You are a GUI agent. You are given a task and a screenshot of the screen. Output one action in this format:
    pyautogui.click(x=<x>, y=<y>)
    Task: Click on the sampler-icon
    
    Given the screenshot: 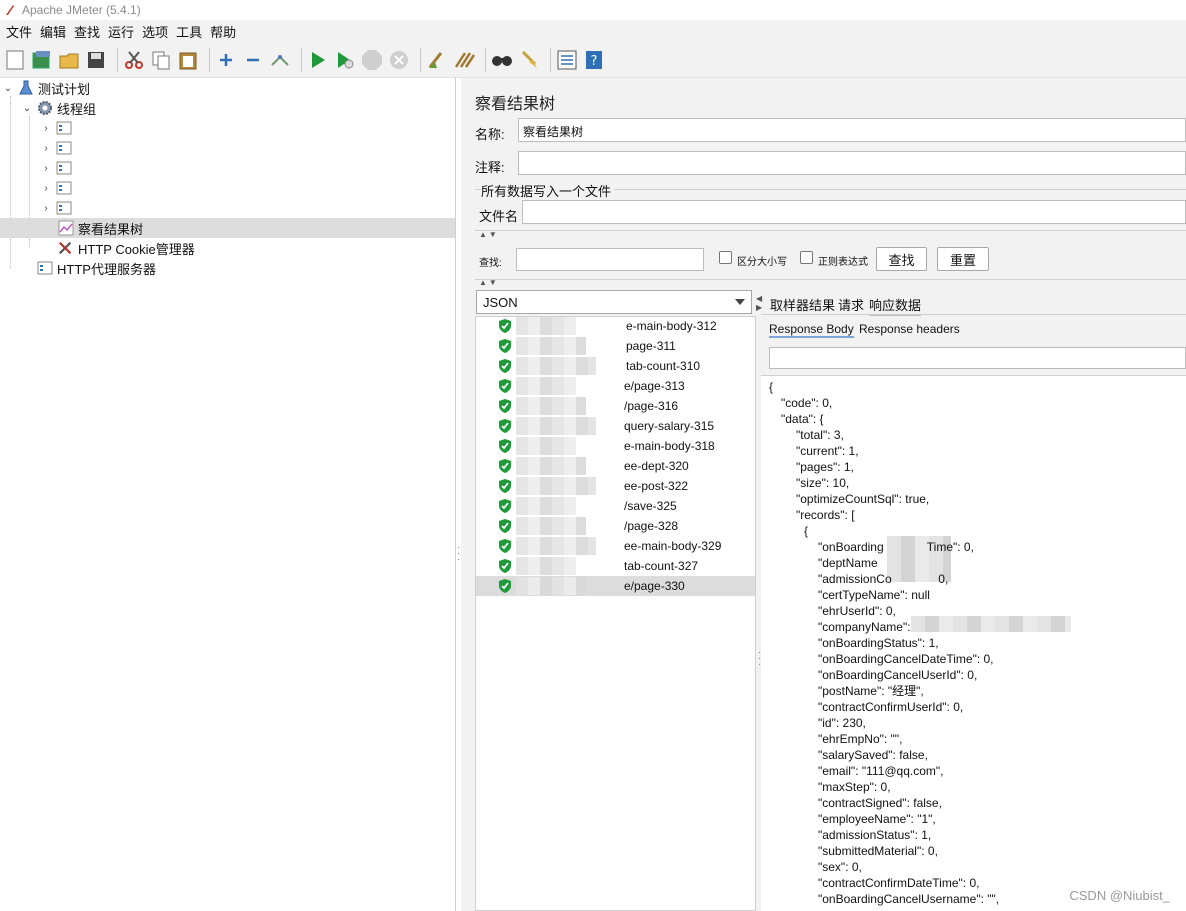 What is the action you would take?
    pyautogui.click(x=64, y=188)
    